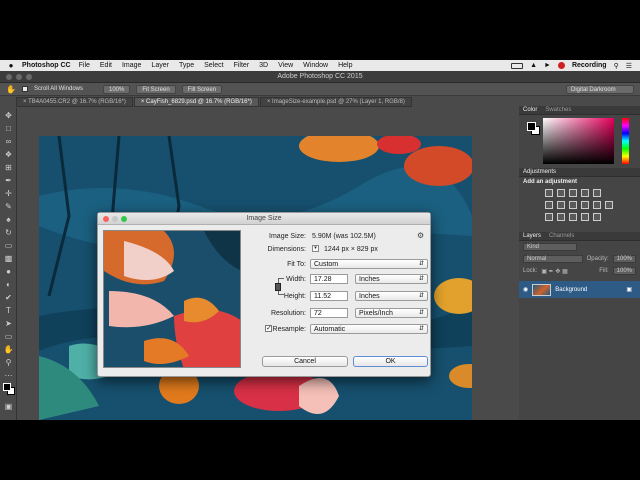 Image resolution: width=640 pixels, height=480 pixels. Describe the element at coordinates (579, 289) in the screenshot. I see `layer-row-background: ◉ Background ▣` at that location.